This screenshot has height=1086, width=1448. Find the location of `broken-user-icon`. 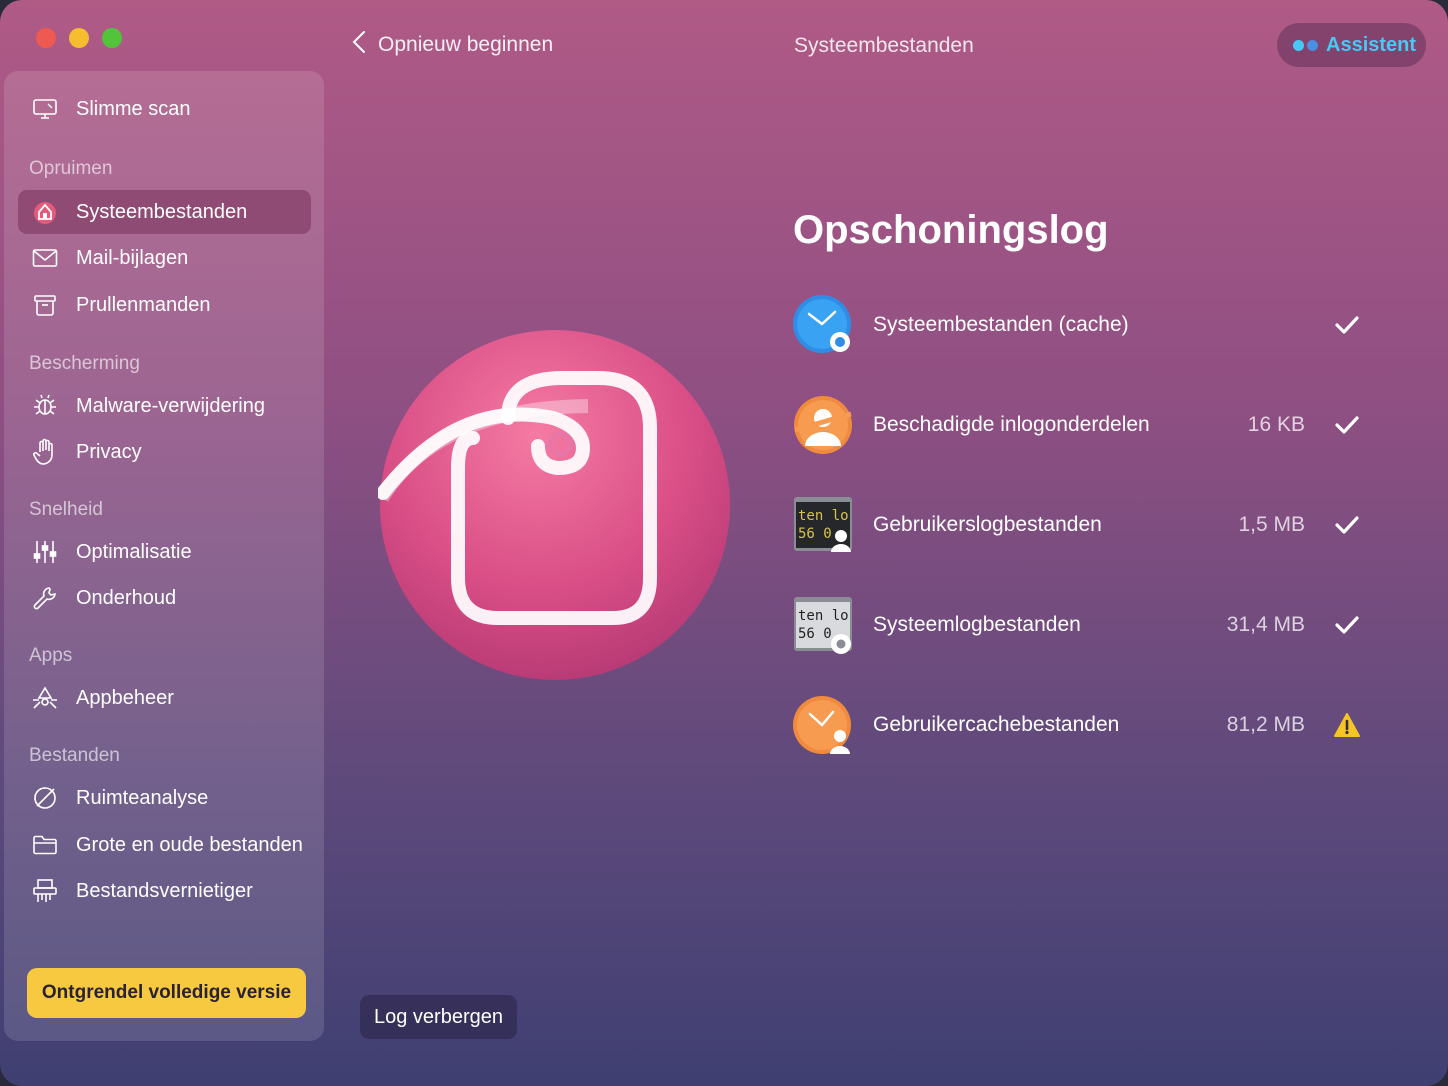

broken-user-icon is located at coordinates (824, 425).